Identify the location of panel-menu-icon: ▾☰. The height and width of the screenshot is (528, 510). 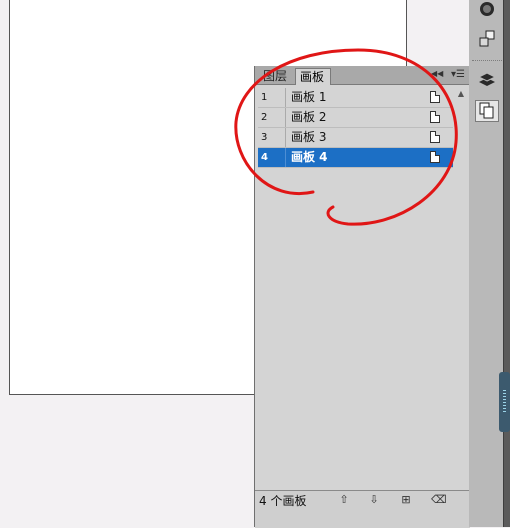
(458, 75).